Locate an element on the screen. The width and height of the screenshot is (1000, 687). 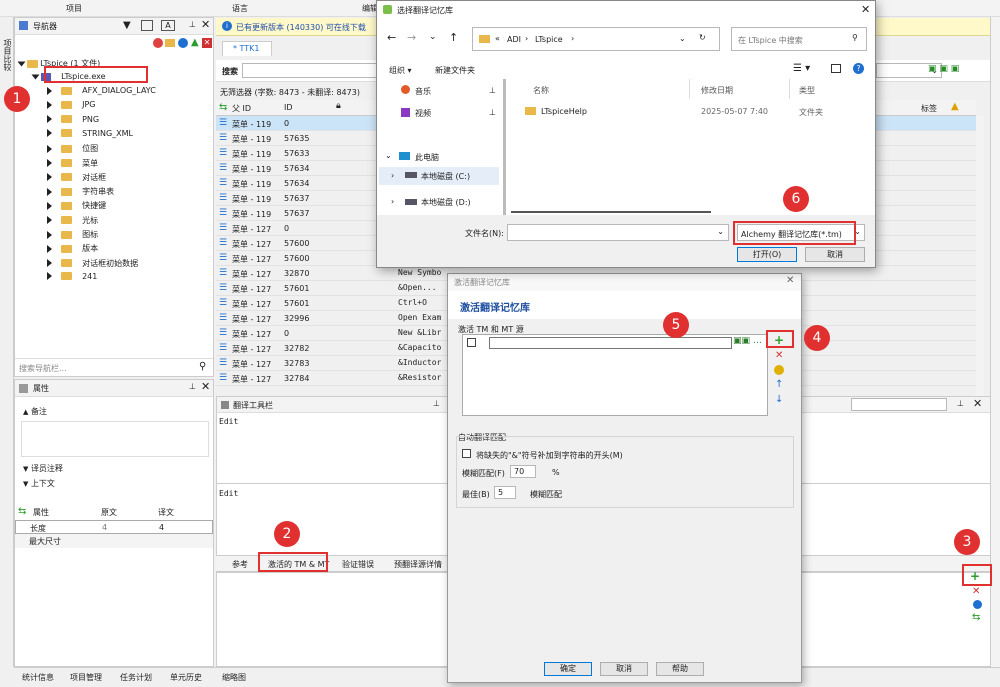
tab-validation: 验证错误 is located at coordinates (358, 564).